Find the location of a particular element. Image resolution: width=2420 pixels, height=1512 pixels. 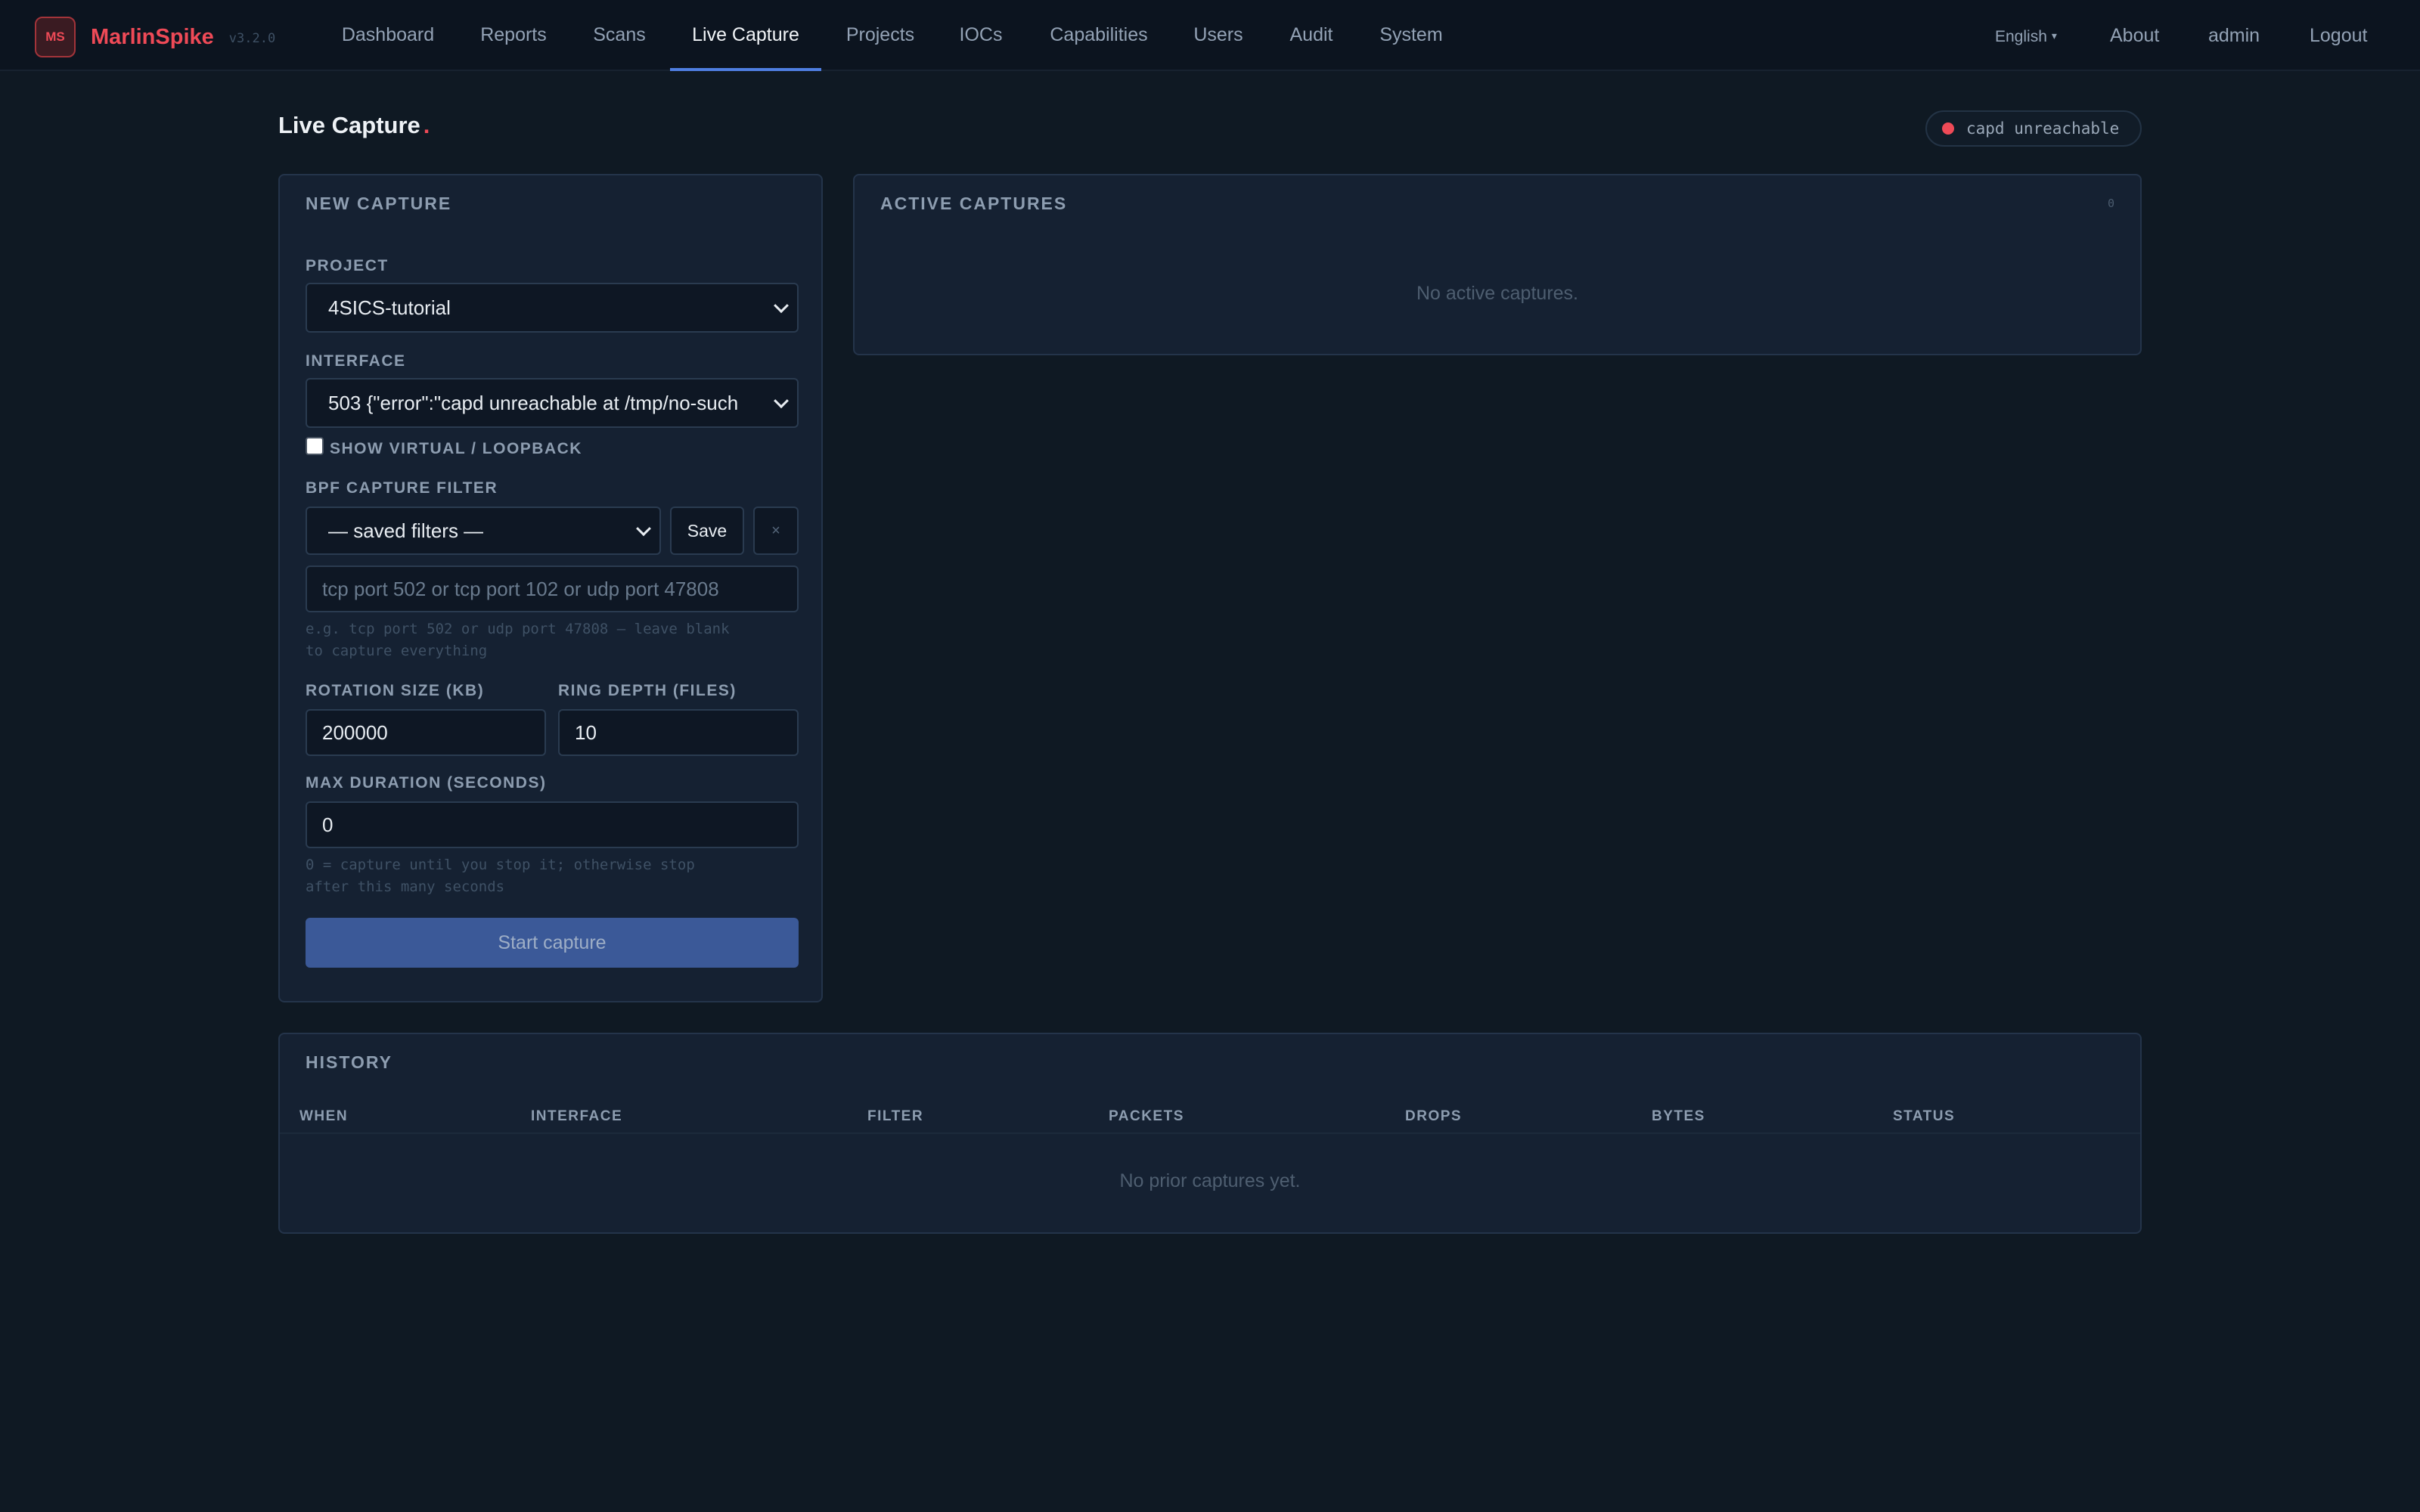

nav-live-capture: Live Capture is located at coordinates (745, 36).